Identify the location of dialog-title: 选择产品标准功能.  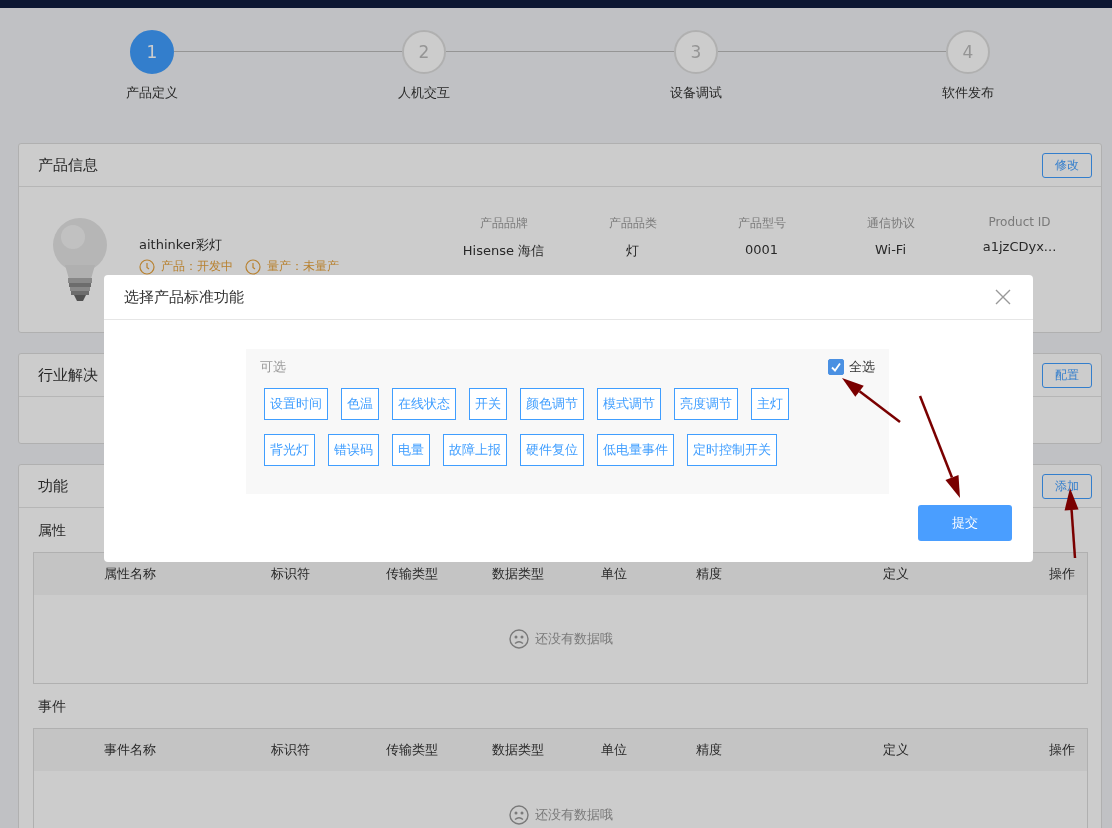
(184, 297).